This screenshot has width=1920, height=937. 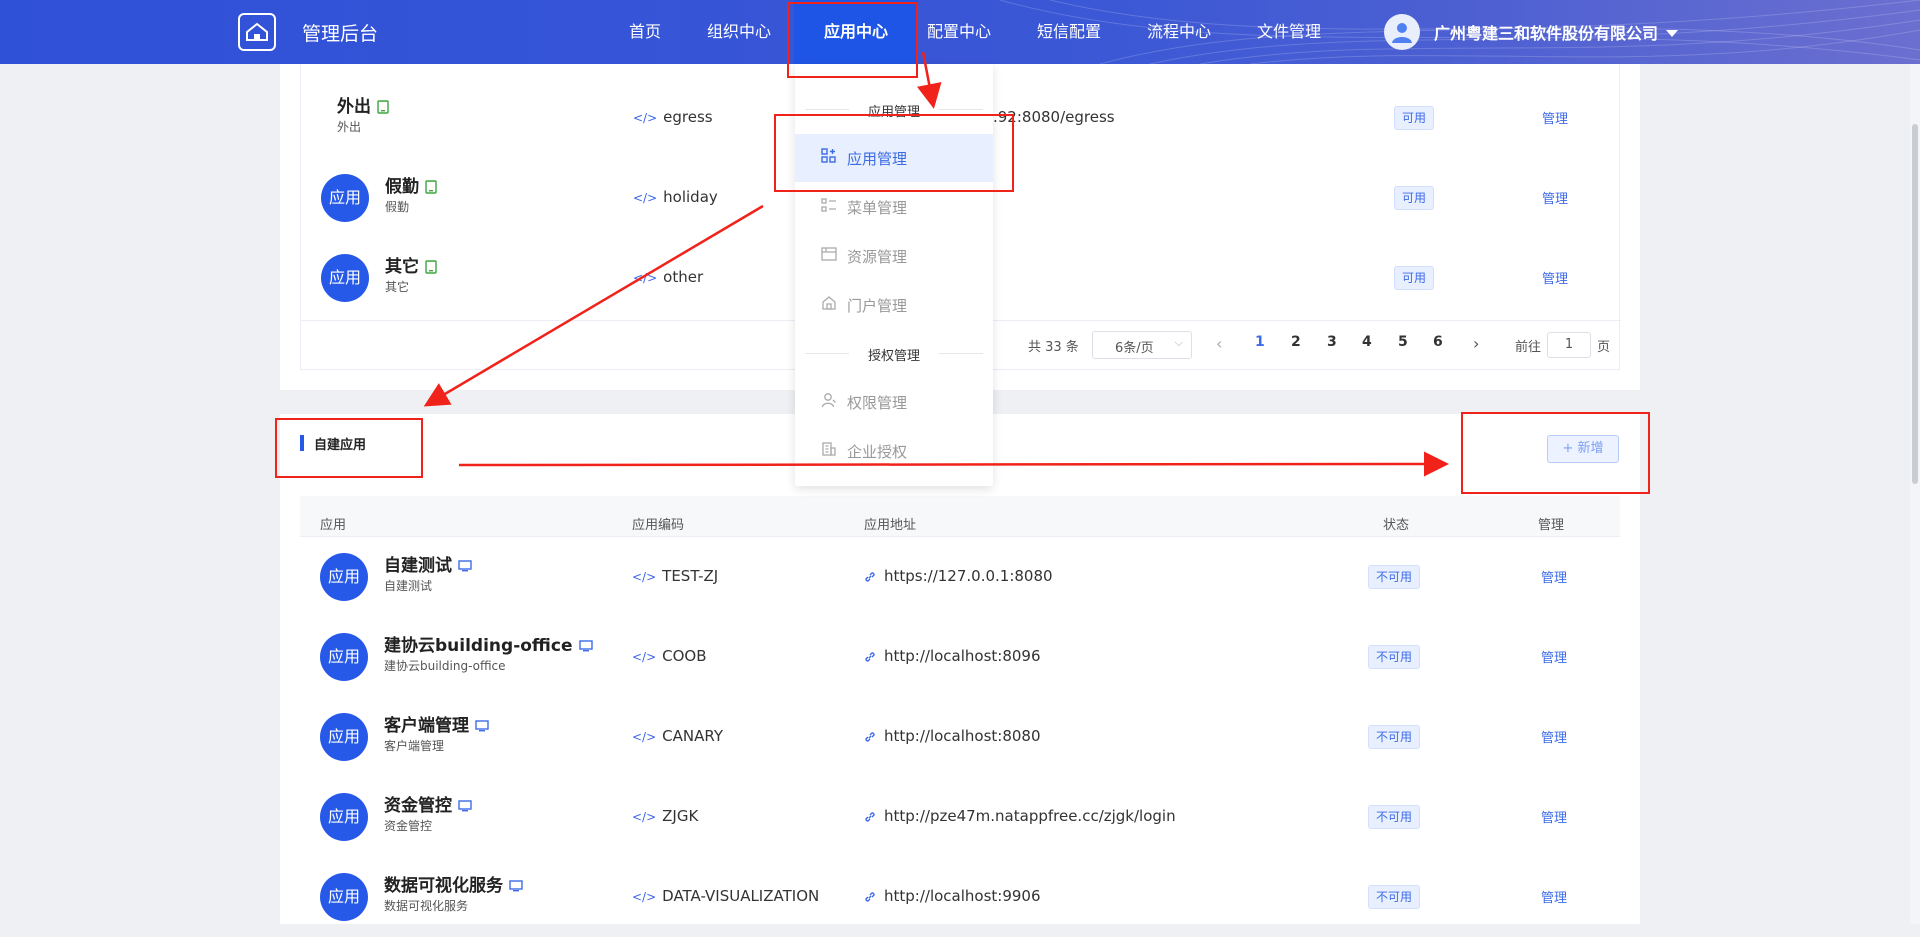 I want to click on nav-file-management: 文件管理, so click(x=1289, y=32).